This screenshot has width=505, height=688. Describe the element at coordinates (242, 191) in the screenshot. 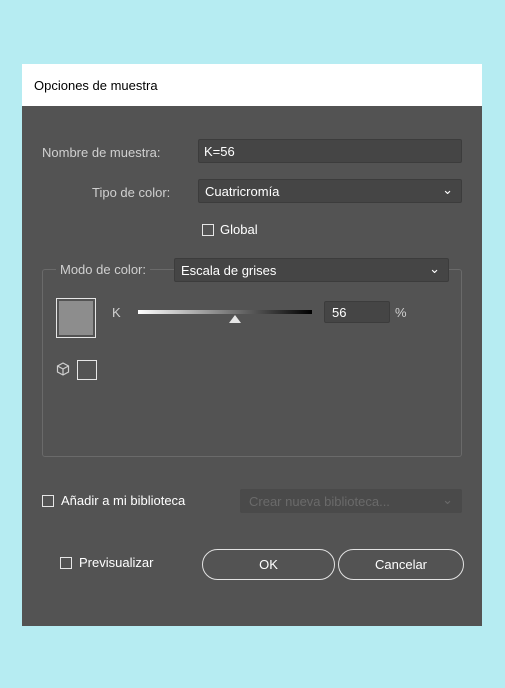

I see `color-type-value: Cuatricromía` at that location.